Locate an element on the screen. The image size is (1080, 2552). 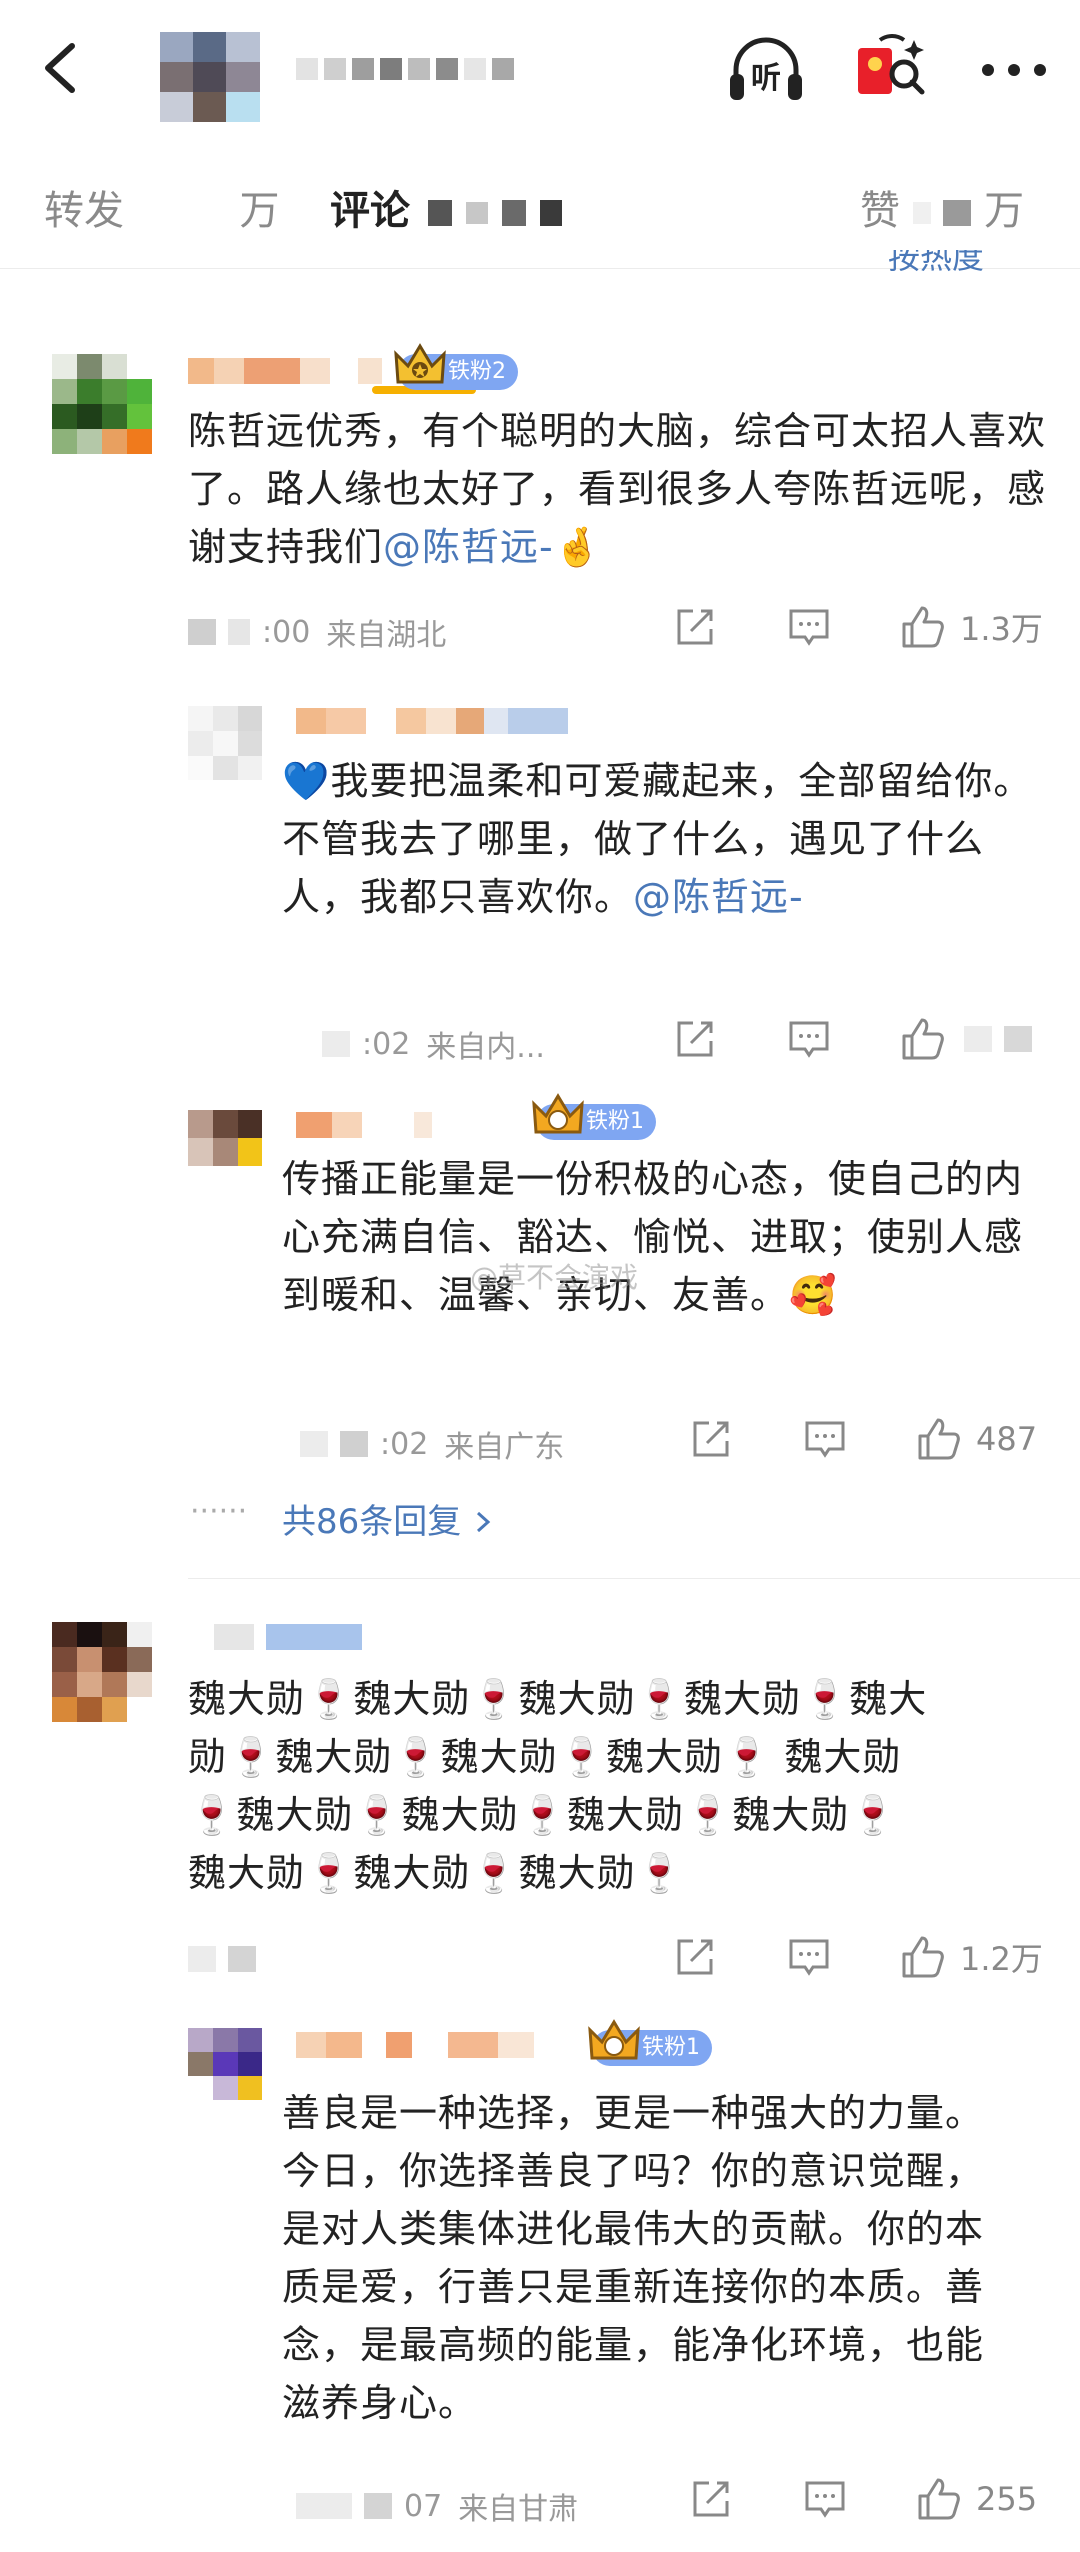
tab-comments-label: 评论 is located at coordinates (370, 211).